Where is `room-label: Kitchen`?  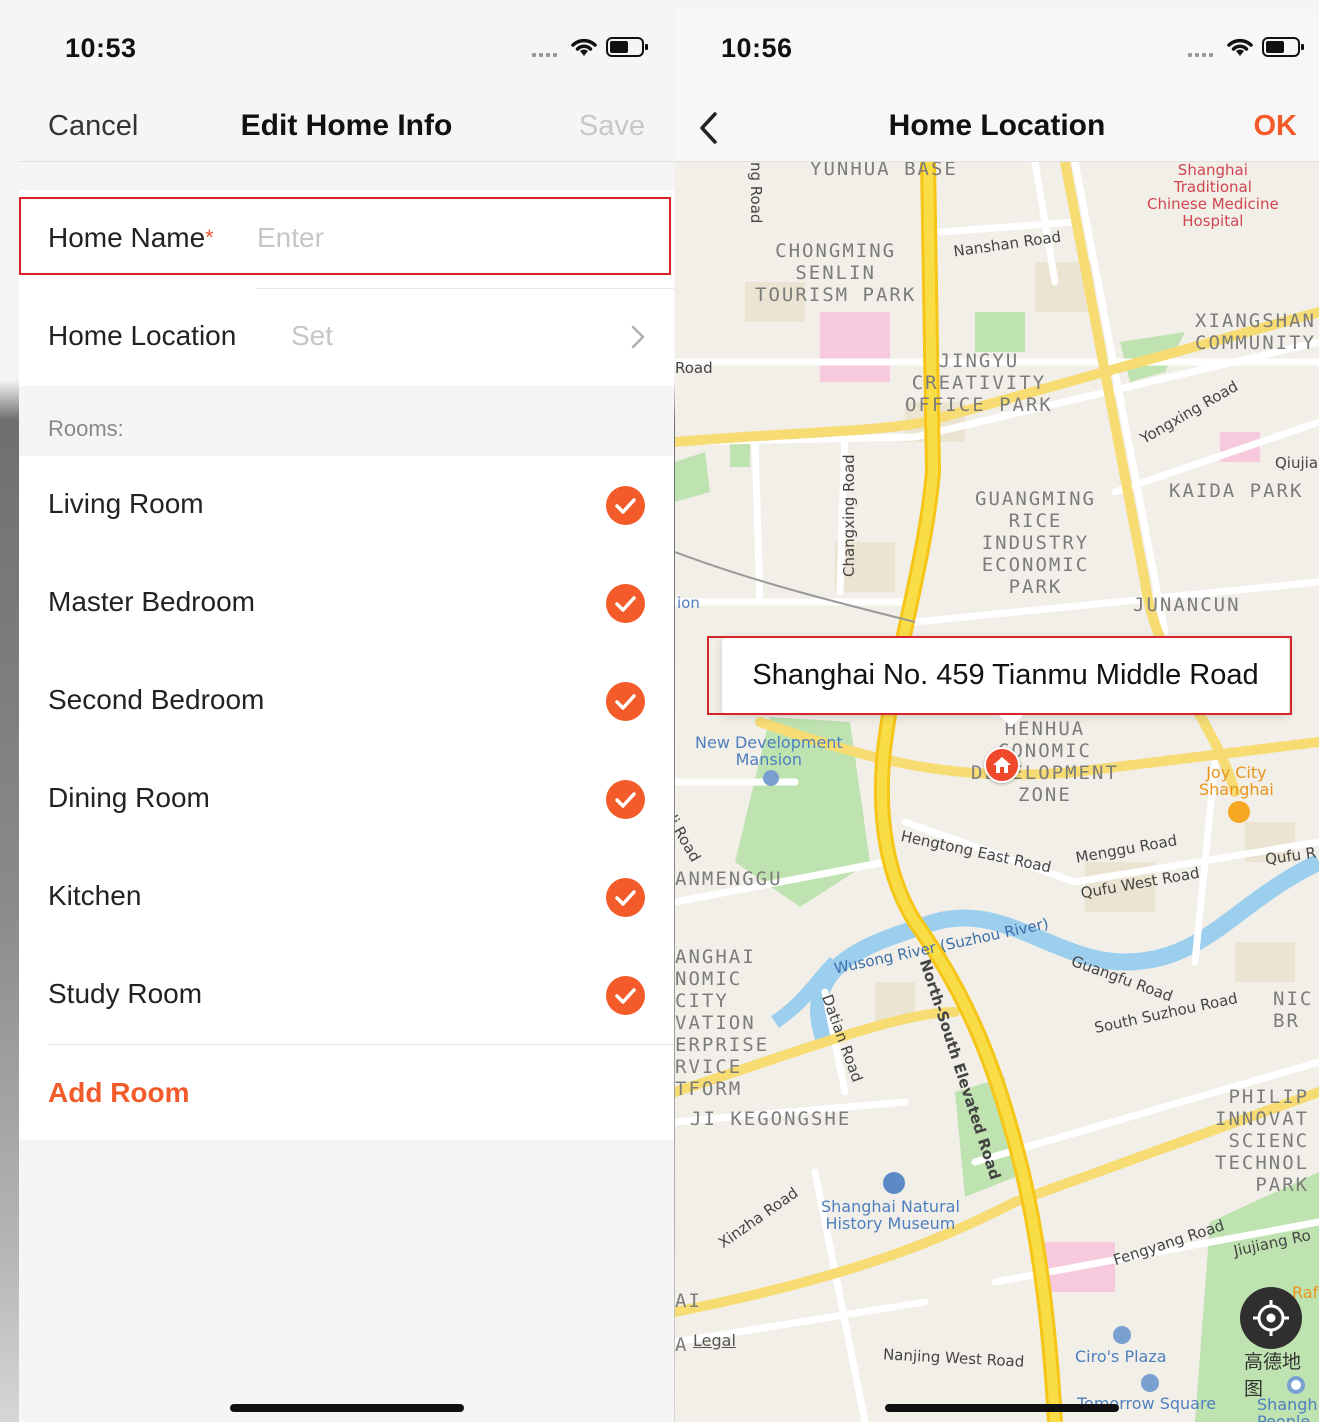 room-label: Kitchen is located at coordinates (95, 895).